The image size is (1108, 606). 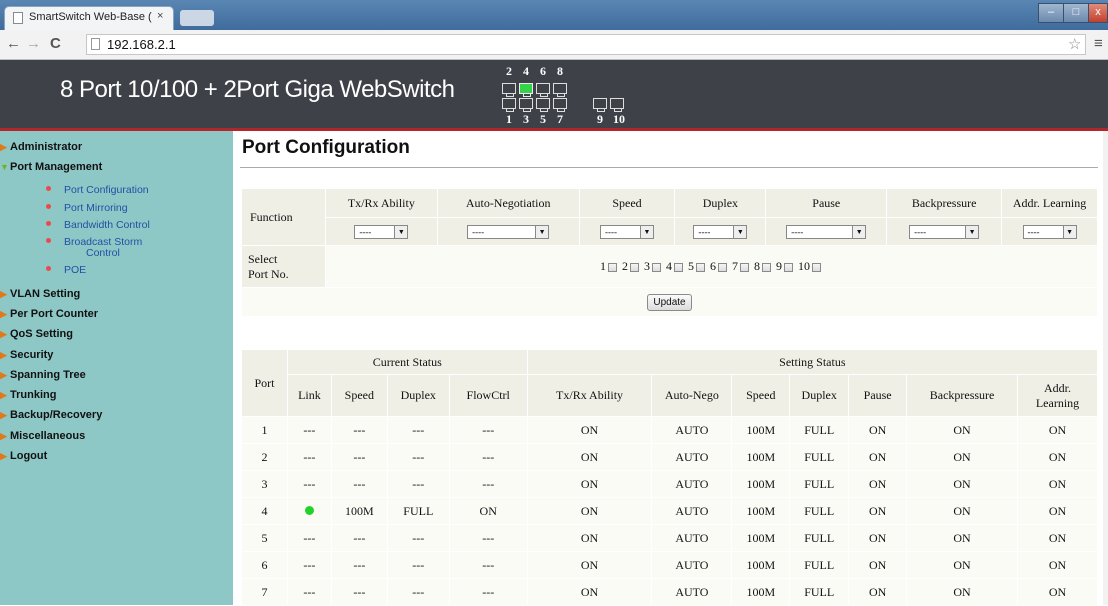 I want to click on speed-select: ---- ▼, so click(x=627, y=232).